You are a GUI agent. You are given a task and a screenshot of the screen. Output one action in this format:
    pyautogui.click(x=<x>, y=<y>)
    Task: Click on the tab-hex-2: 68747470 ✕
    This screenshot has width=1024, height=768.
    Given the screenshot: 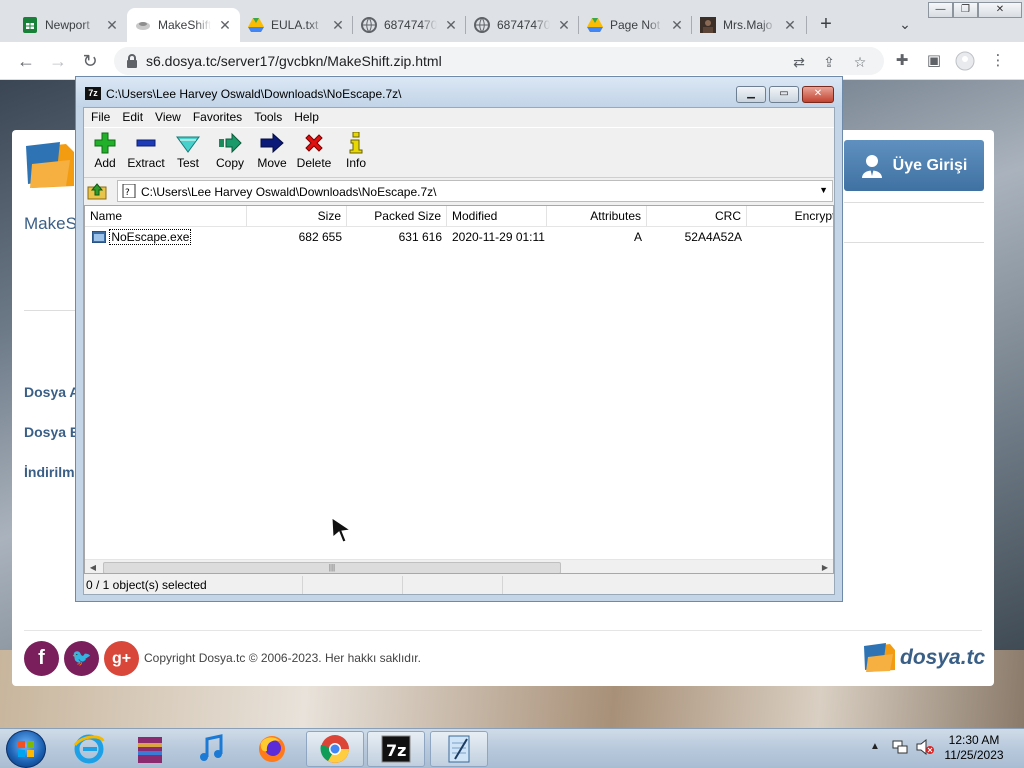 What is the action you would take?
    pyautogui.click(x=522, y=25)
    